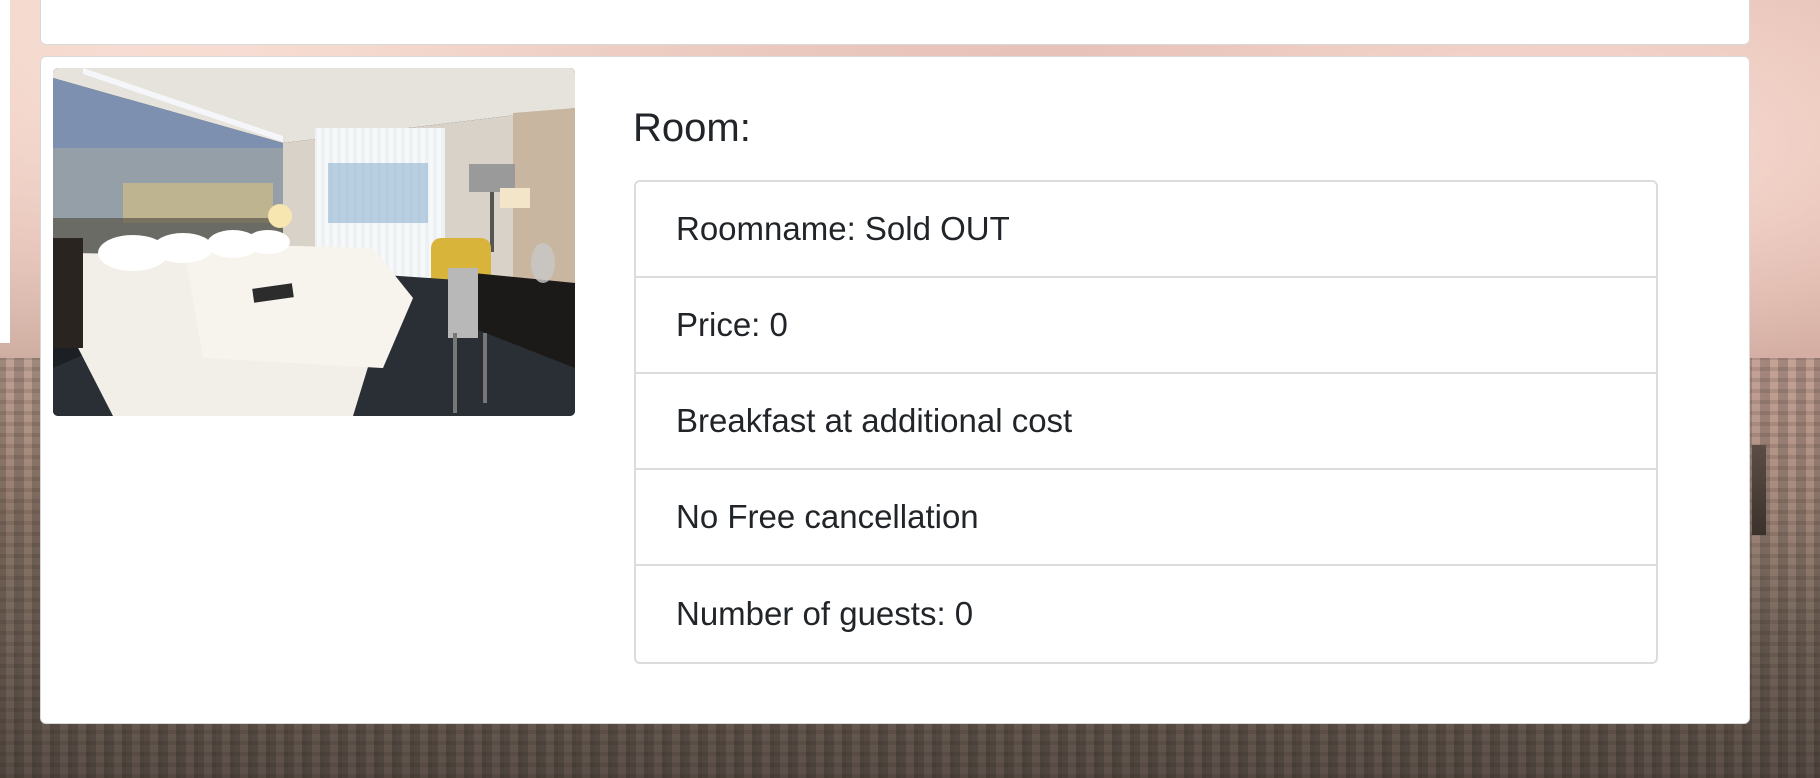 Image resolution: width=1820 pixels, height=778 pixels. I want to click on list-item-cancellation: No Free cancellation, so click(1146, 518).